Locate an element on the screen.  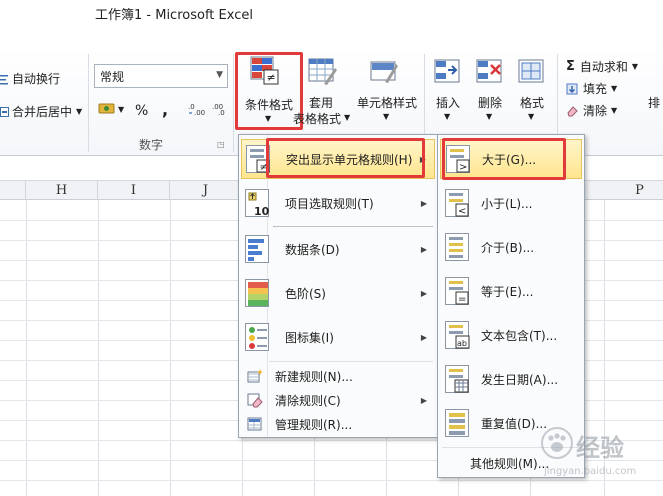
decrease-decimal-button: .00.0 is located at coordinates (221, 110).